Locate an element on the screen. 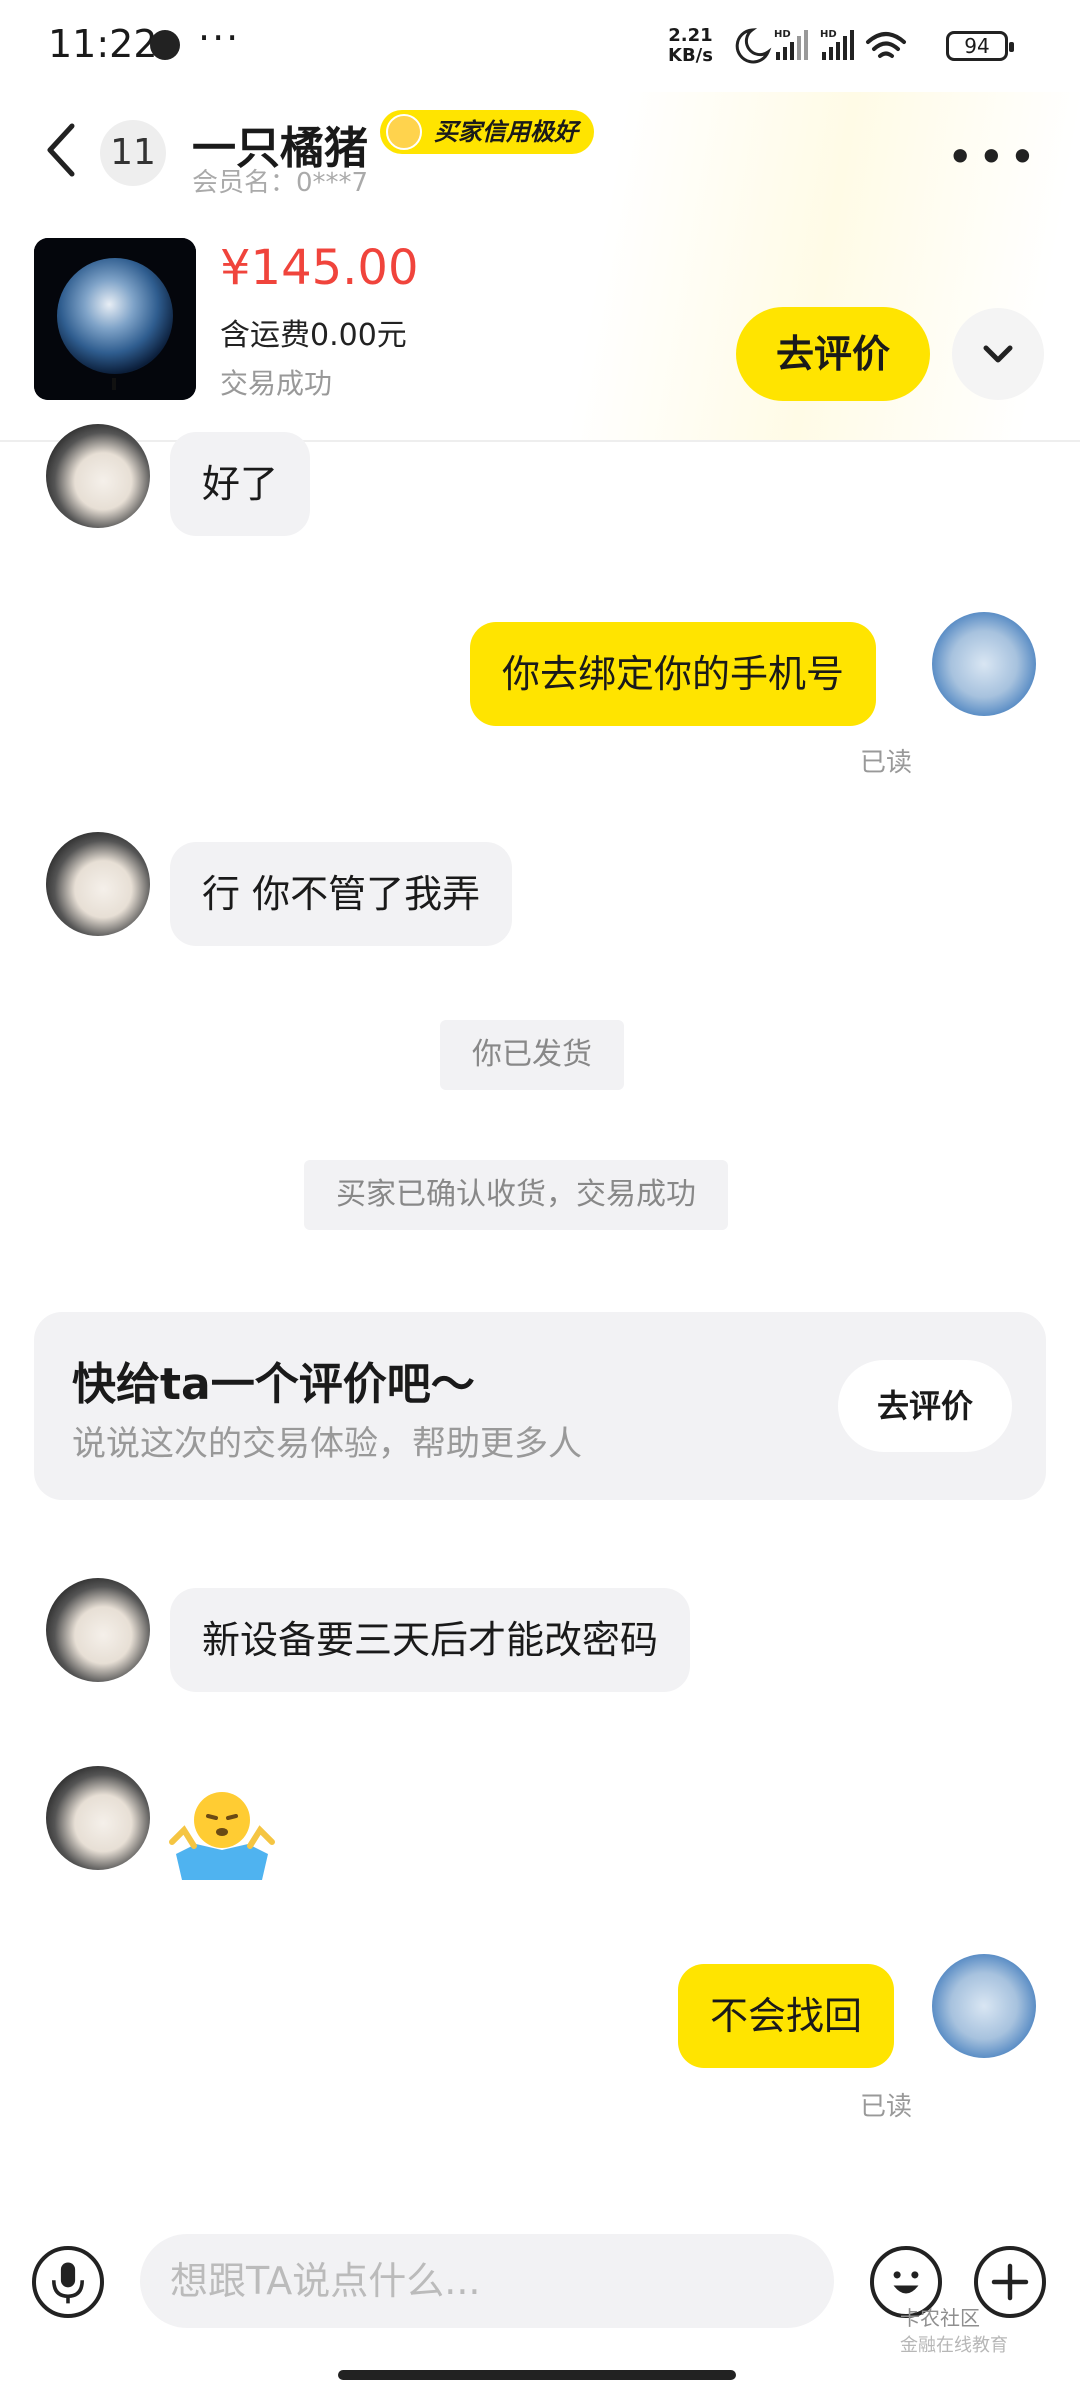 The width and height of the screenshot is (1080, 2400). earth-image is located at coordinates (115, 319).